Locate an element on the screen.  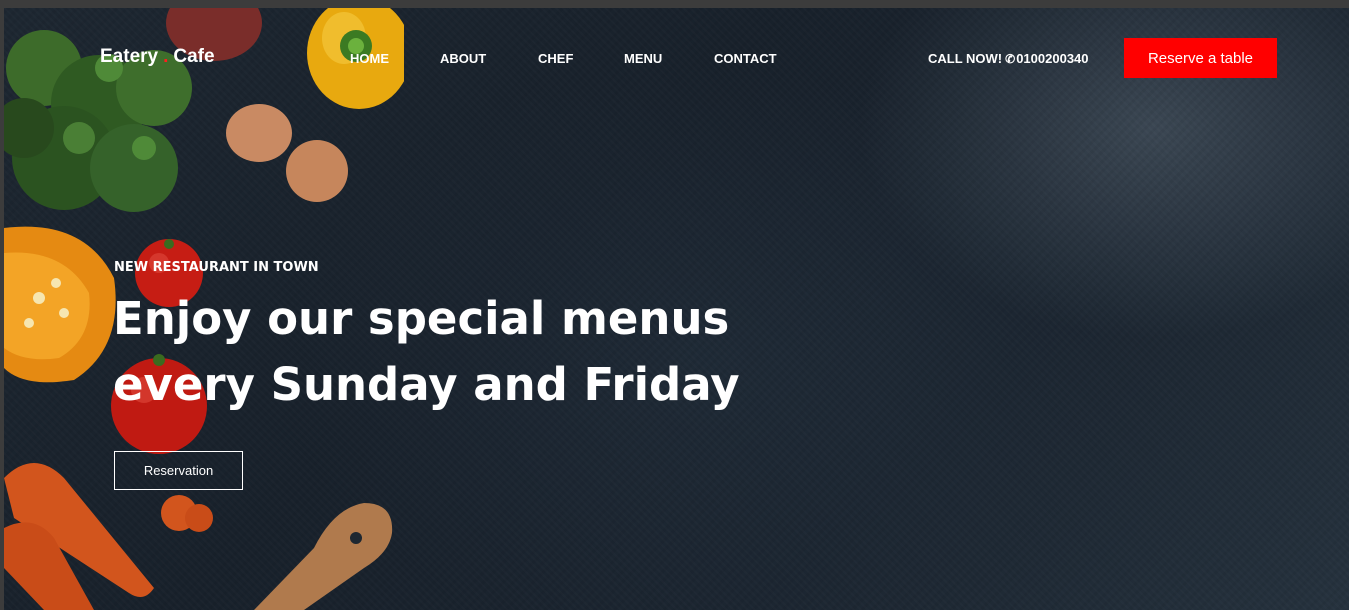
hero-eyebrow: NEW RESTAURANT IN TOWN is located at coordinates (216, 267).